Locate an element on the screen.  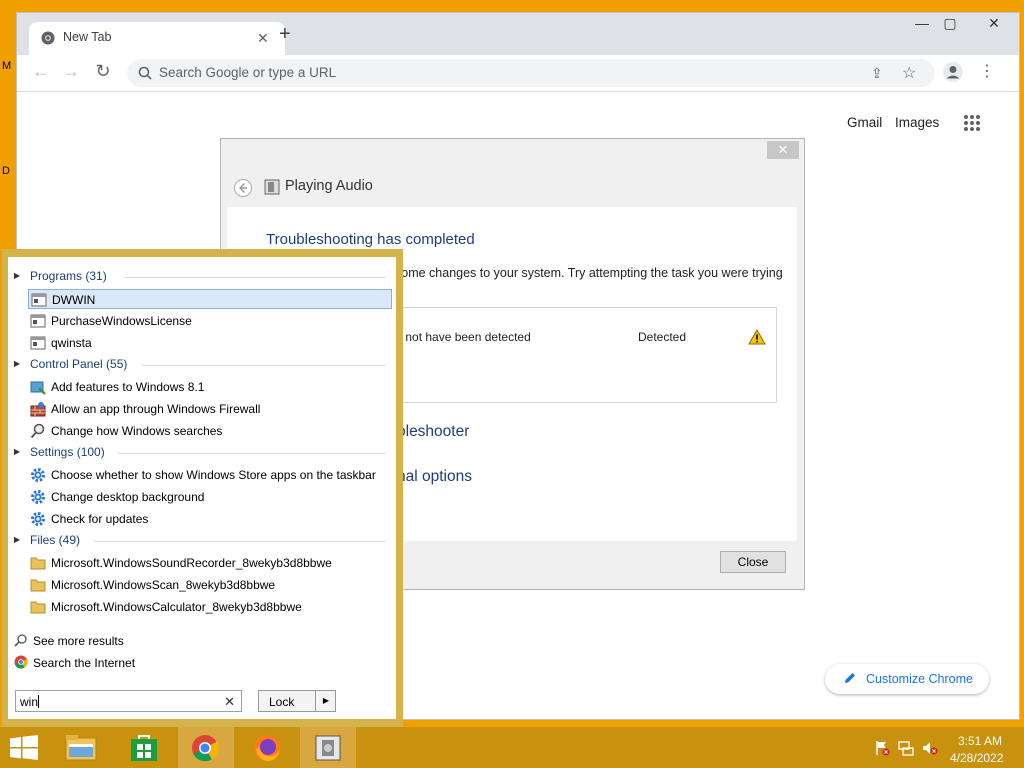
troubleshooter-close-icon: ✕ is located at coordinates (783, 150).